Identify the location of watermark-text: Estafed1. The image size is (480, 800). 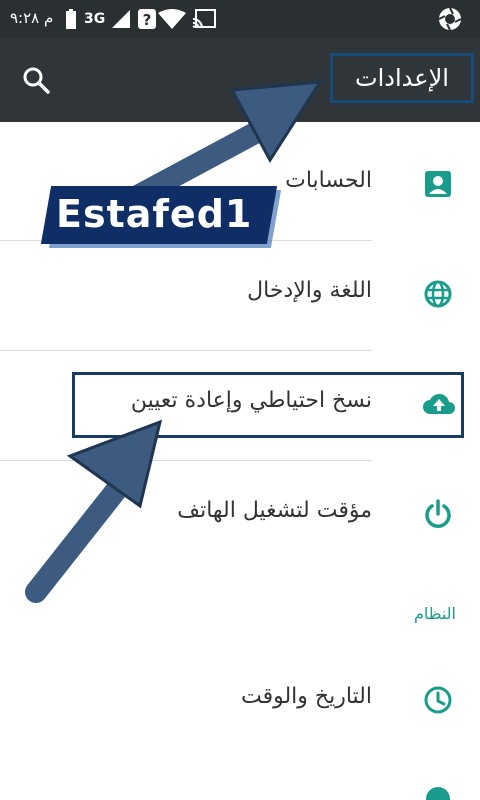
(154, 214).